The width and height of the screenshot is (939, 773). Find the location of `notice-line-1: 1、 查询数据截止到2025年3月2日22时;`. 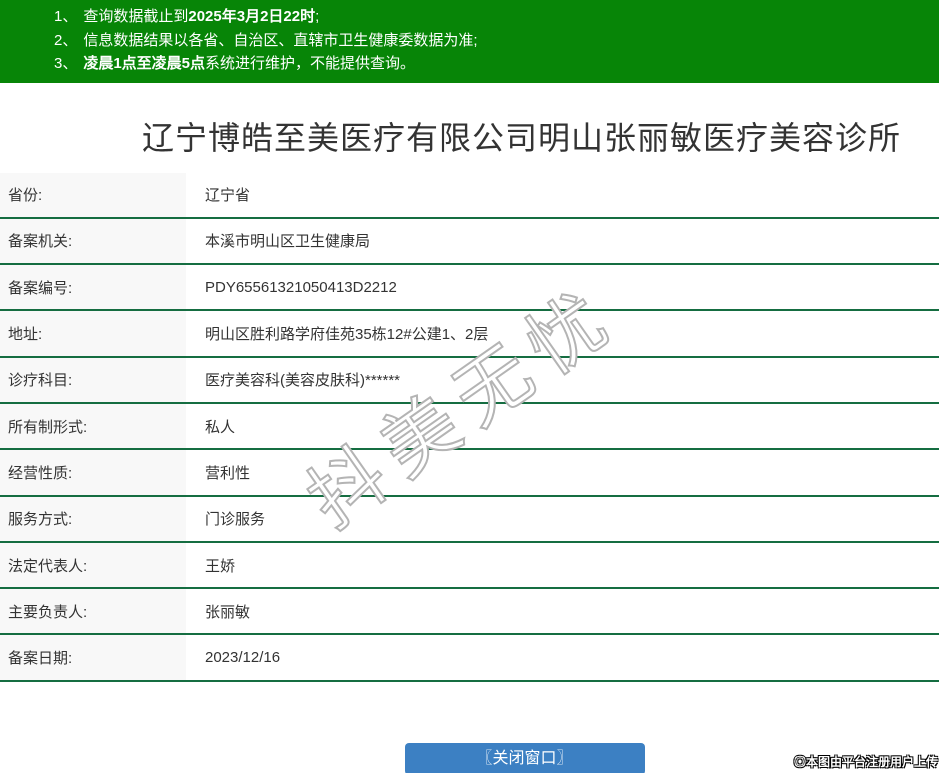

notice-line-1: 1、 查询数据截止到2025年3月2日22时; is located at coordinates (496, 17).